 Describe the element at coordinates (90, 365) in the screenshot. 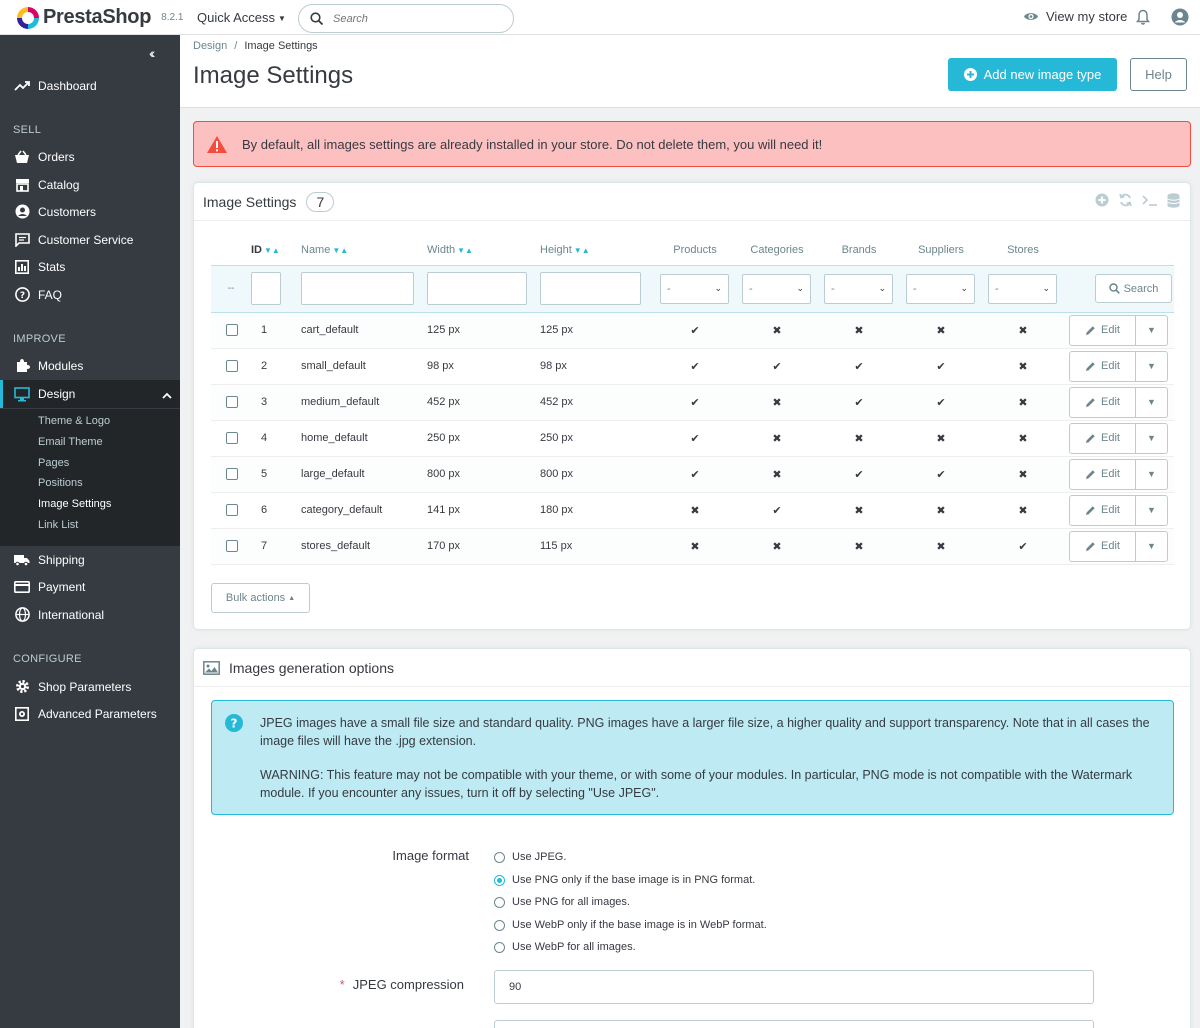

I see `sidebar-item-modules: Modules` at that location.